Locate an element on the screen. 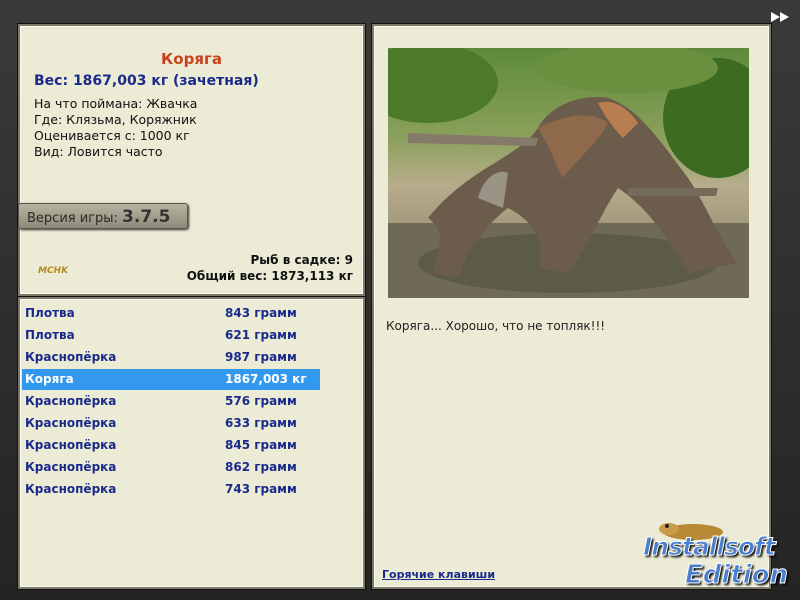 Image resolution: width=800 pixels, height=600 pixels. list-item-weight: 633 грамм is located at coordinates (261, 423).